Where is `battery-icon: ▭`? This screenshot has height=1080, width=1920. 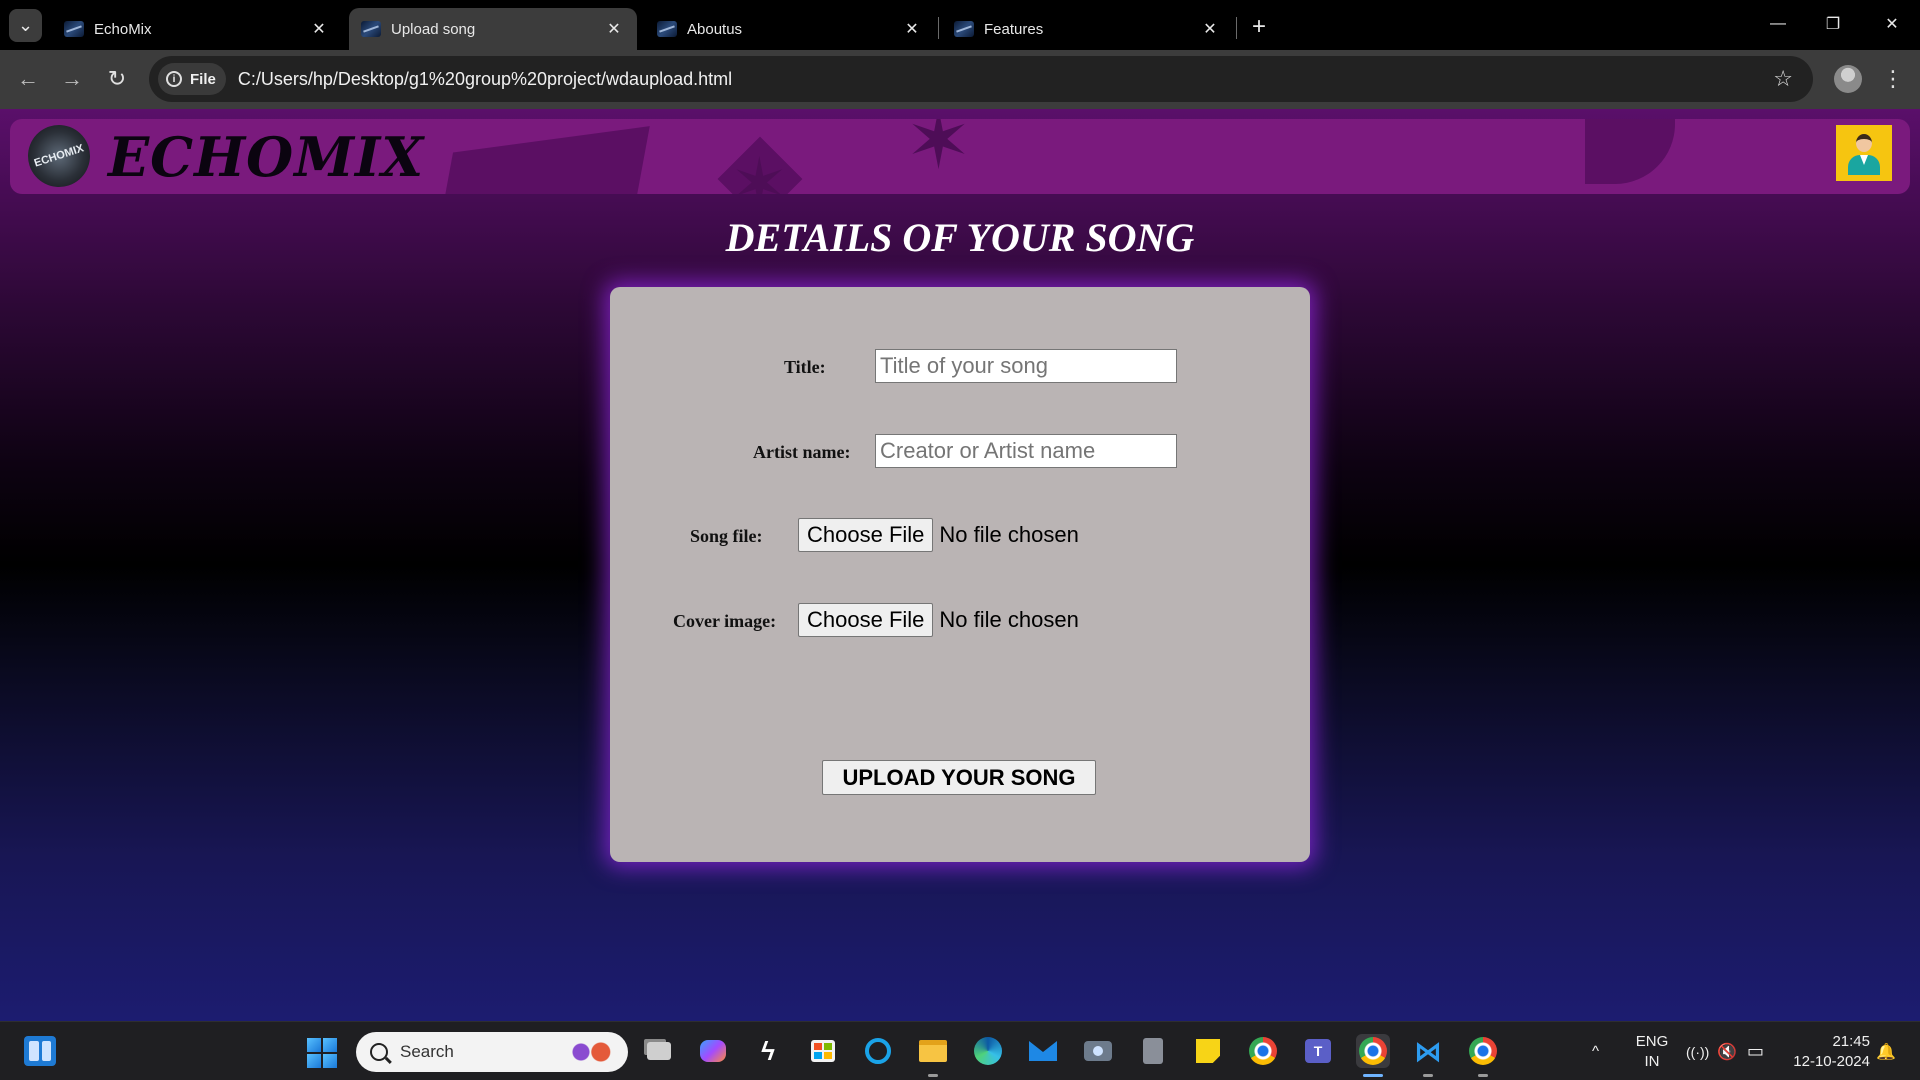 battery-icon: ▭ is located at coordinates (1755, 1051).